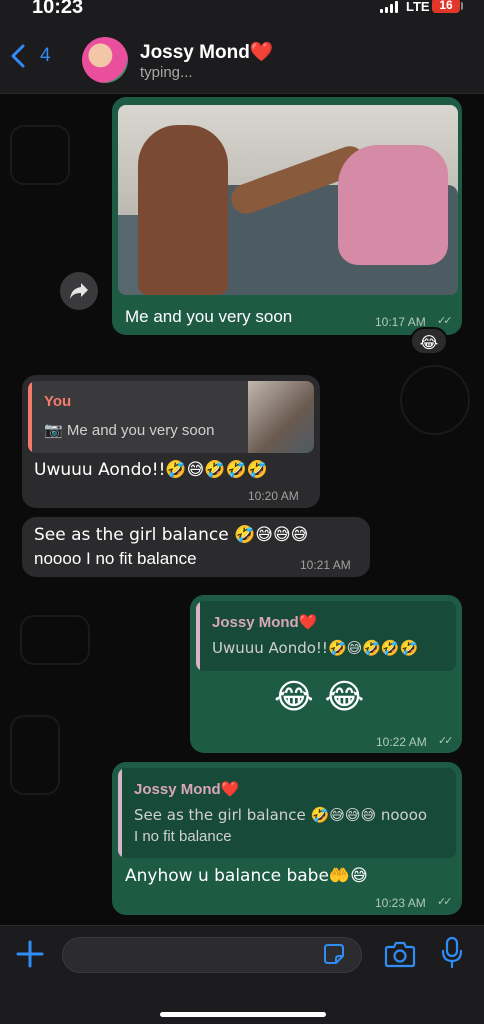 The width and height of the screenshot is (484, 1024). Describe the element at coordinates (45, 55) in the screenshot. I see `unread-count: 4` at that location.